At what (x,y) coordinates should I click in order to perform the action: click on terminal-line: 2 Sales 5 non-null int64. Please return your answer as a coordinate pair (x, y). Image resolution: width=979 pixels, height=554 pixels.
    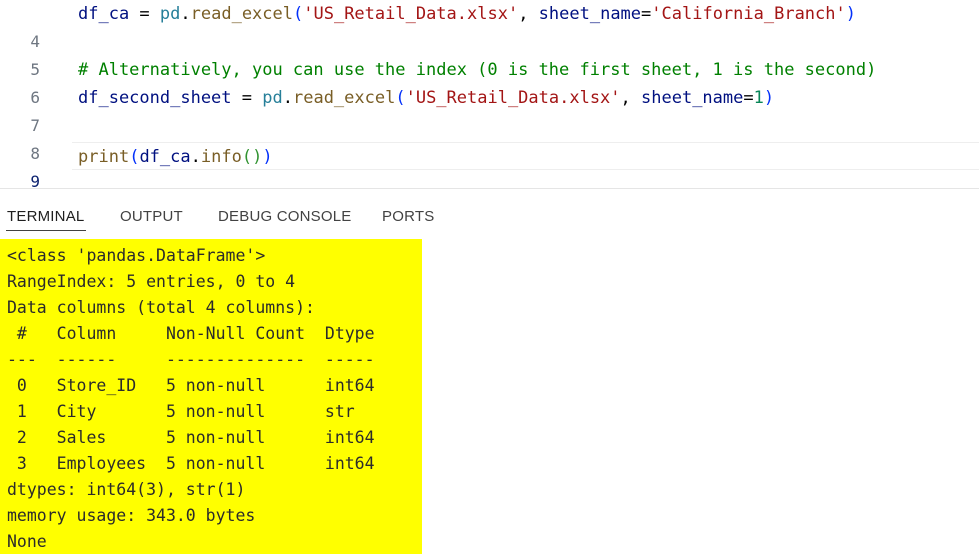
    Looking at the image, I should click on (191, 437).